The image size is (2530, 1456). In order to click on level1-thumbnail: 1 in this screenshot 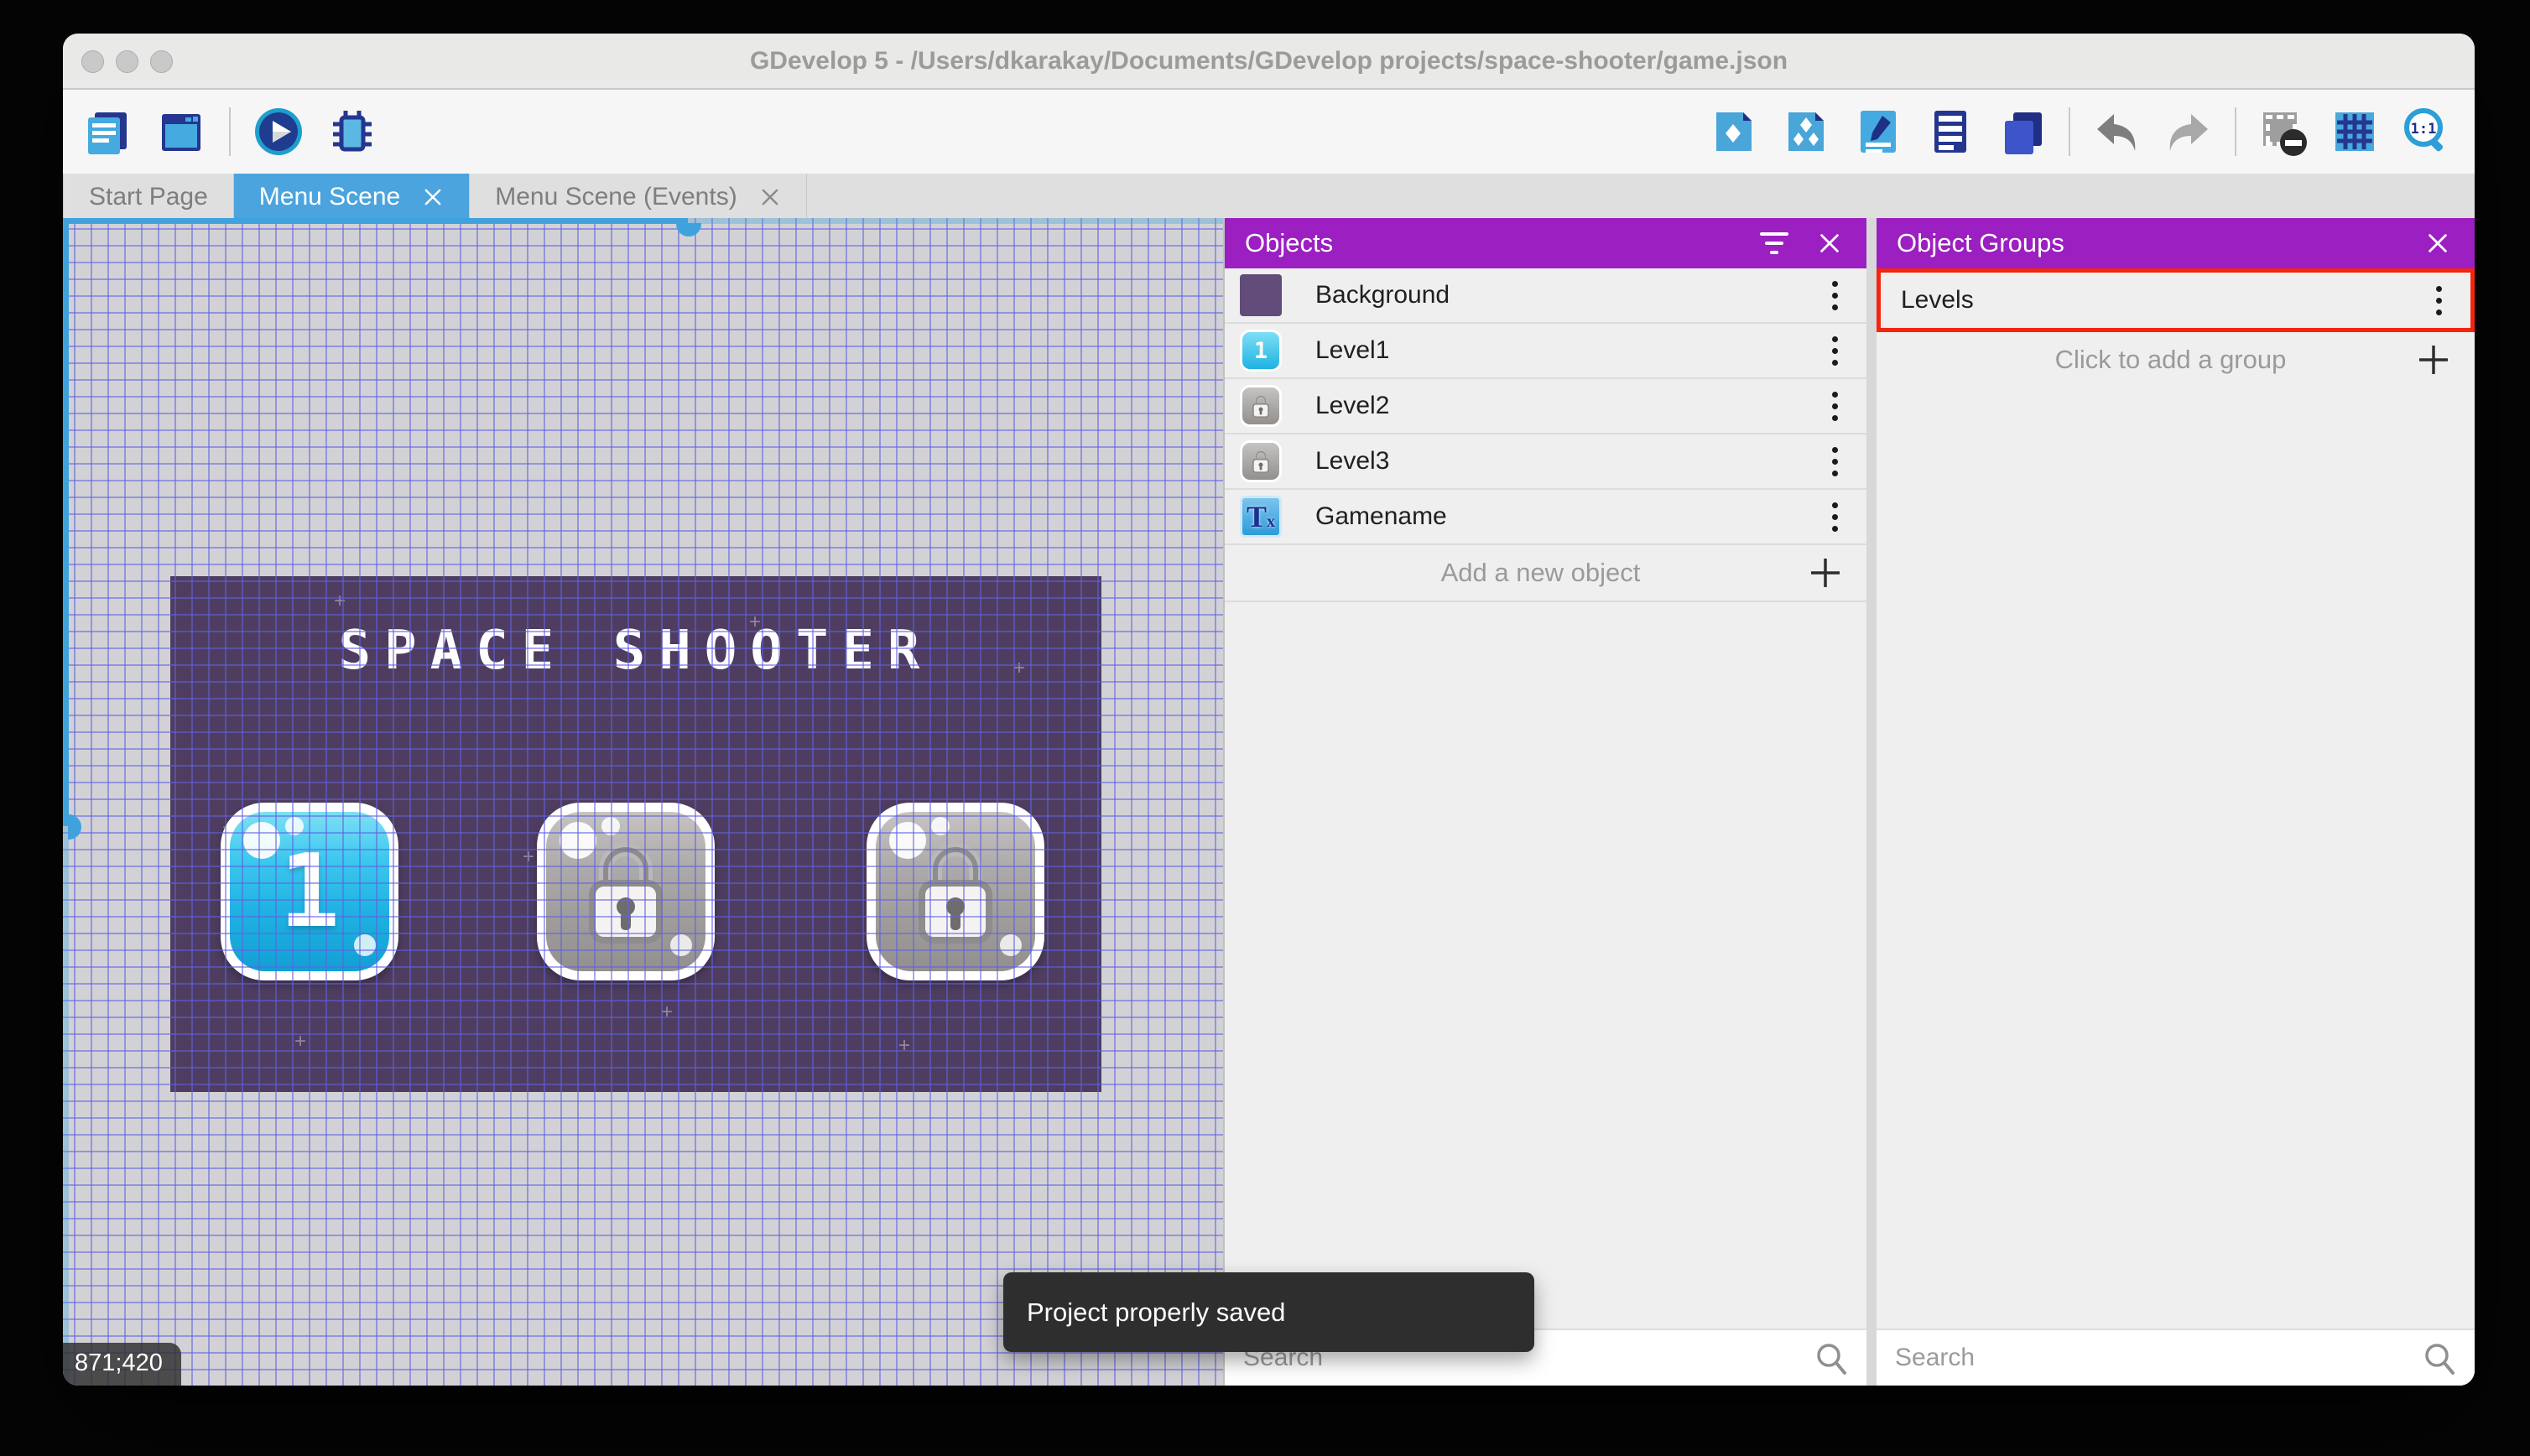, I will do `click(1261, 351)`.